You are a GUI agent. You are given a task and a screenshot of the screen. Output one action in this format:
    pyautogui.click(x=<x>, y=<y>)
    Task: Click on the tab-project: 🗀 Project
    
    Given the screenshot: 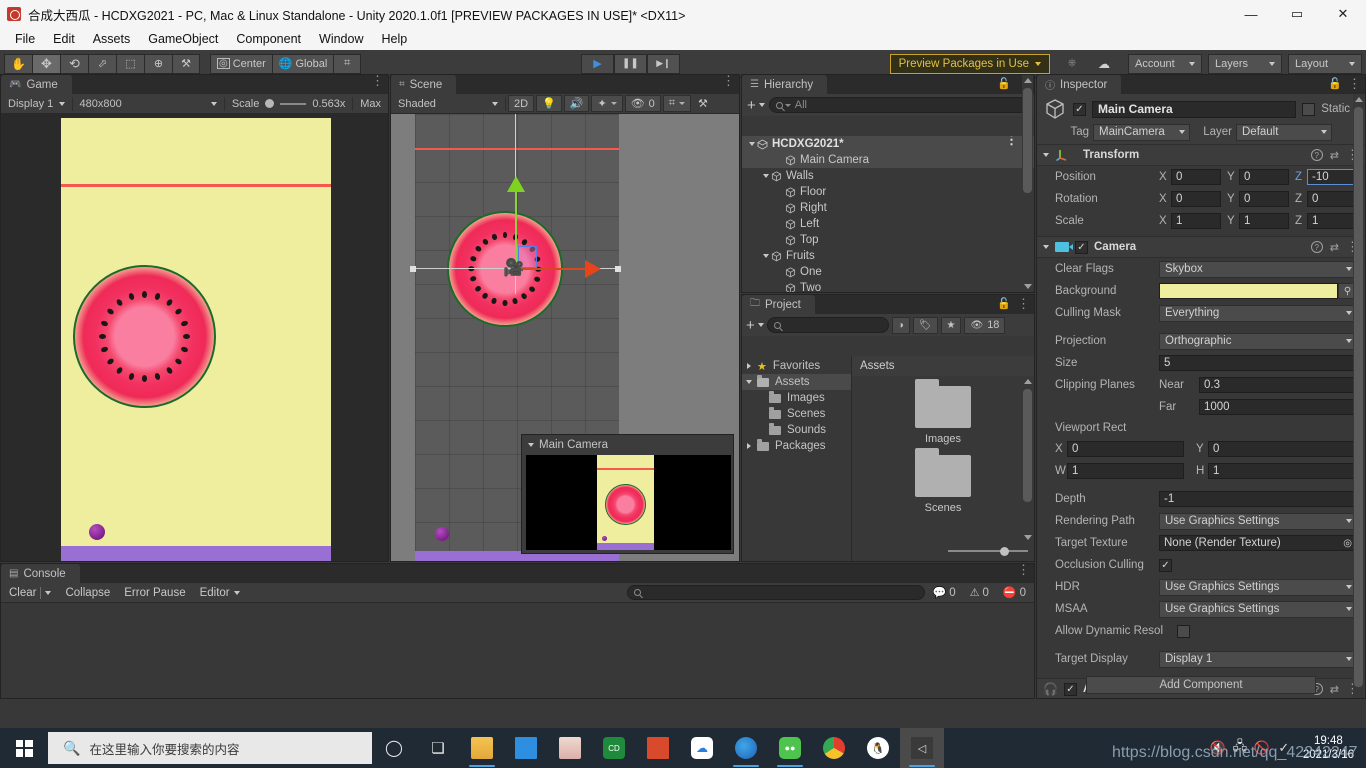 What is the action you would take?
    pyautogui.click(x=778, y=304)
    